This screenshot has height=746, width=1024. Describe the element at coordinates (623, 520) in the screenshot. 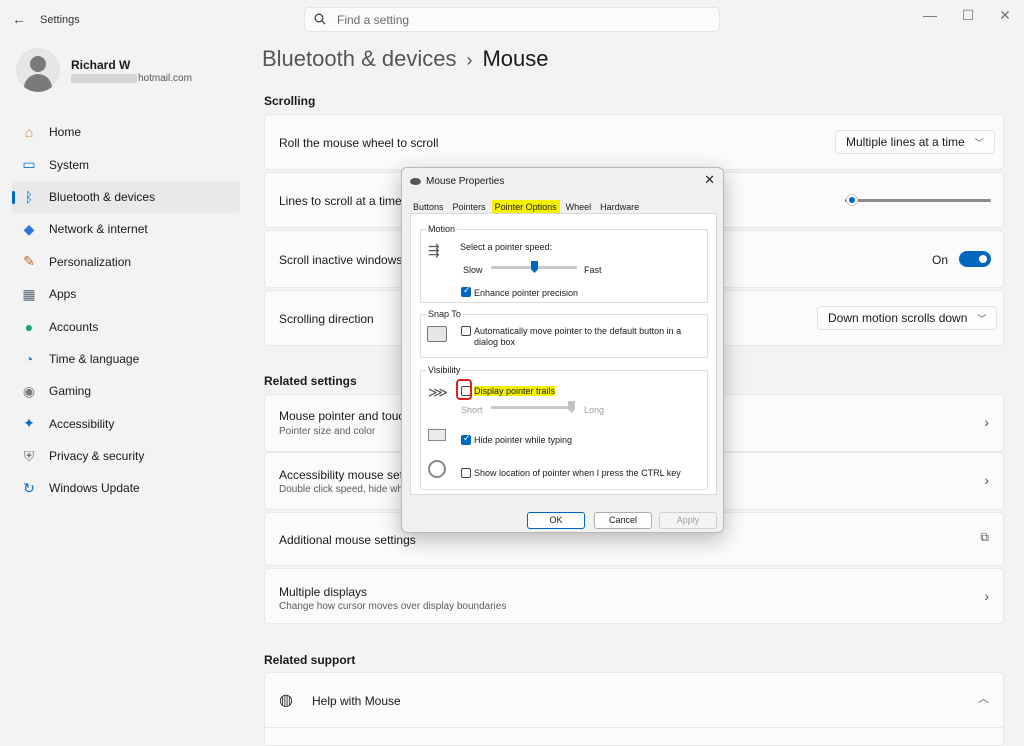

I see `cancel-button: Cancel` at that location.